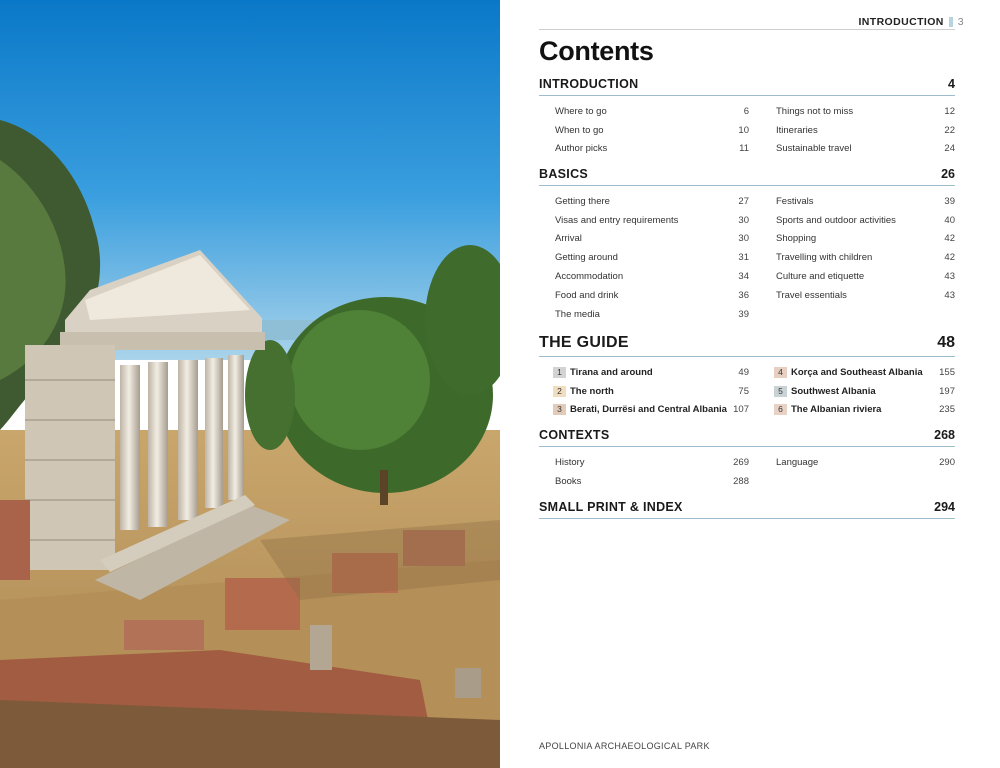 The width and height of the screenshot is (1000, 768). Describe the element at coordinates (949, 130) in the screenshot. I see `toc-entry-page: 22` at that location.